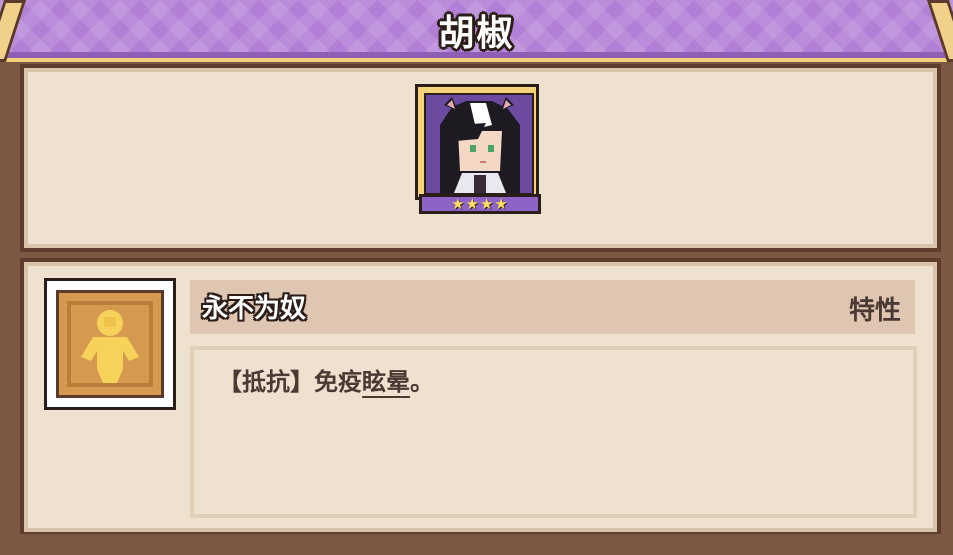  What do you see at coordinates (254, 309) in the screenshot?
I see `skill-name: 永不为奴` at bounding box center [254, 309].